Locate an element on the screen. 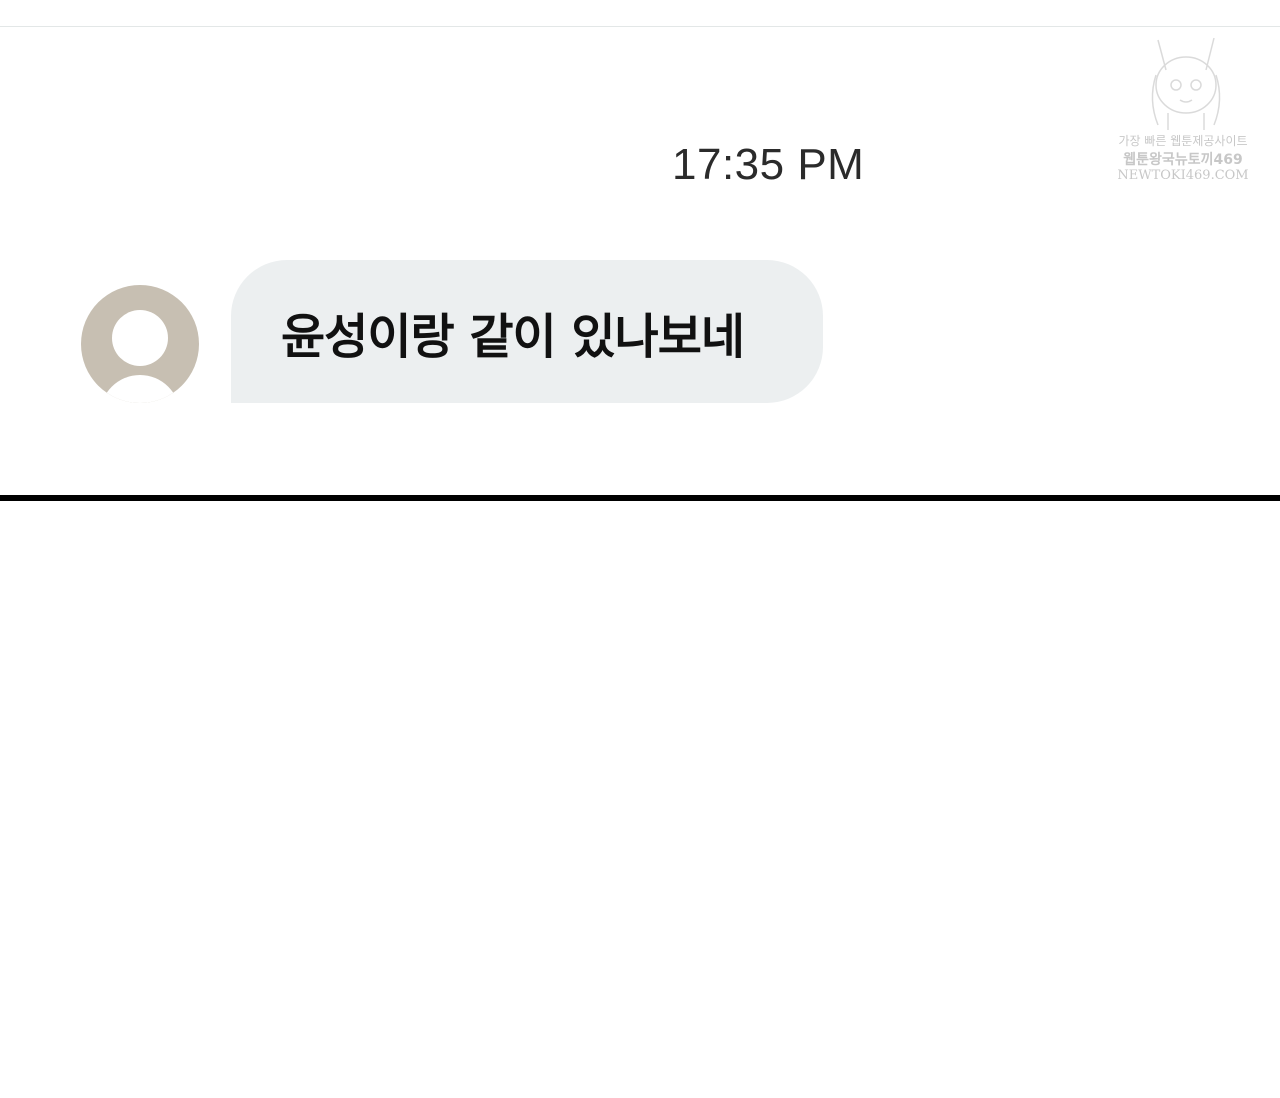  watermark-title: 웹툰왕국뉴토끼469 is located at coordinates (1183, 160).